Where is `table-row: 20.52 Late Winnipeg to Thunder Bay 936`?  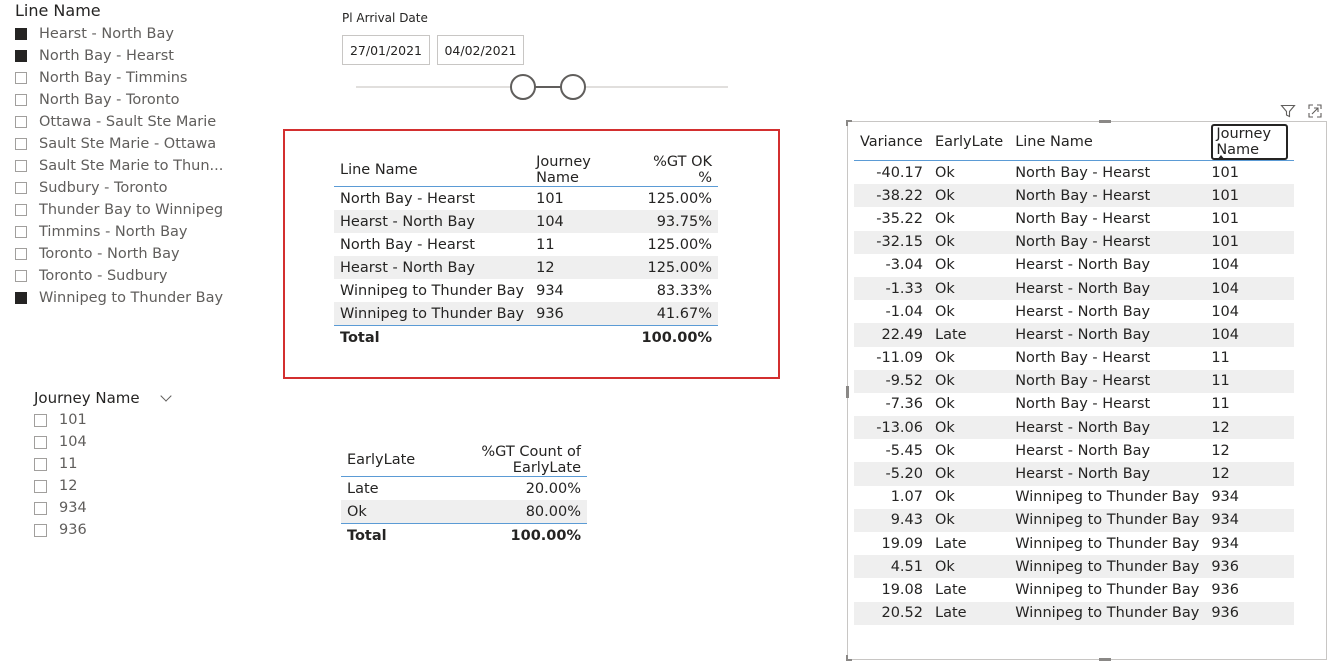
table-row: 20.52 Late Winnipeg to Thunder Bay 936 is located at coordinates (1074, 613).